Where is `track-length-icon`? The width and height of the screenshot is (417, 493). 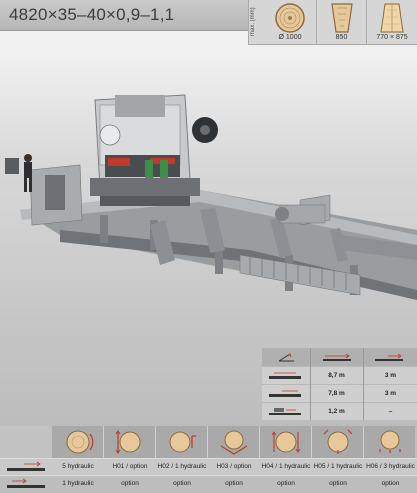
track-length-icon is located at coordinates (337, 357).